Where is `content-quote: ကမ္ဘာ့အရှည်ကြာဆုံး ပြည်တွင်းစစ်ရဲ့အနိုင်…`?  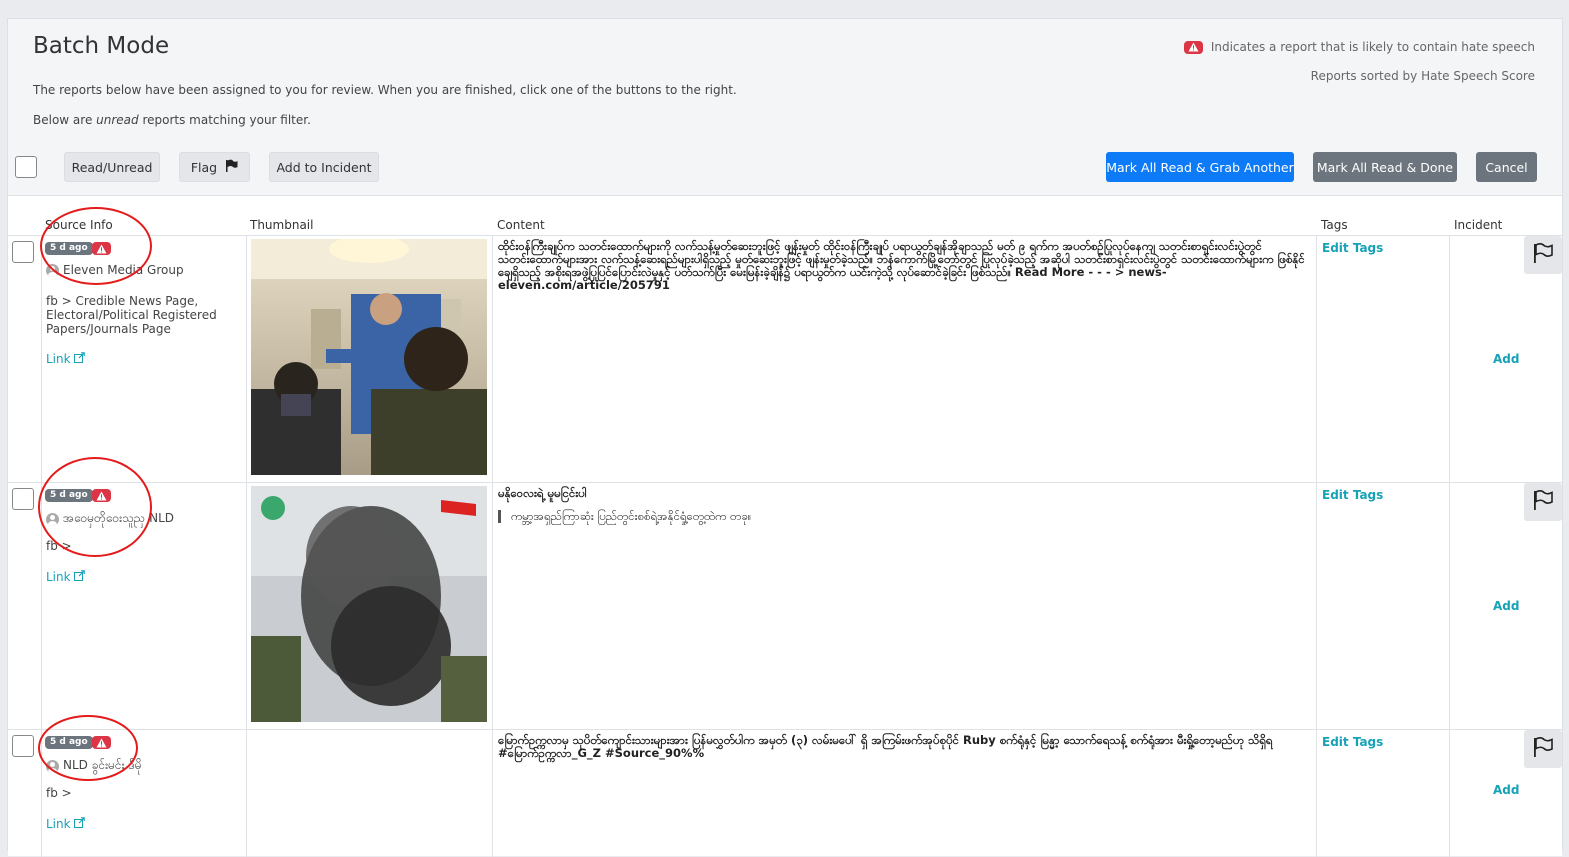
content-quote: ကမ္ဘာ့အရှည်ကြာဆုံး ပြည်တွင်းစစ်ရဲ့အနိုင်… is located at coordinates (907, 516).